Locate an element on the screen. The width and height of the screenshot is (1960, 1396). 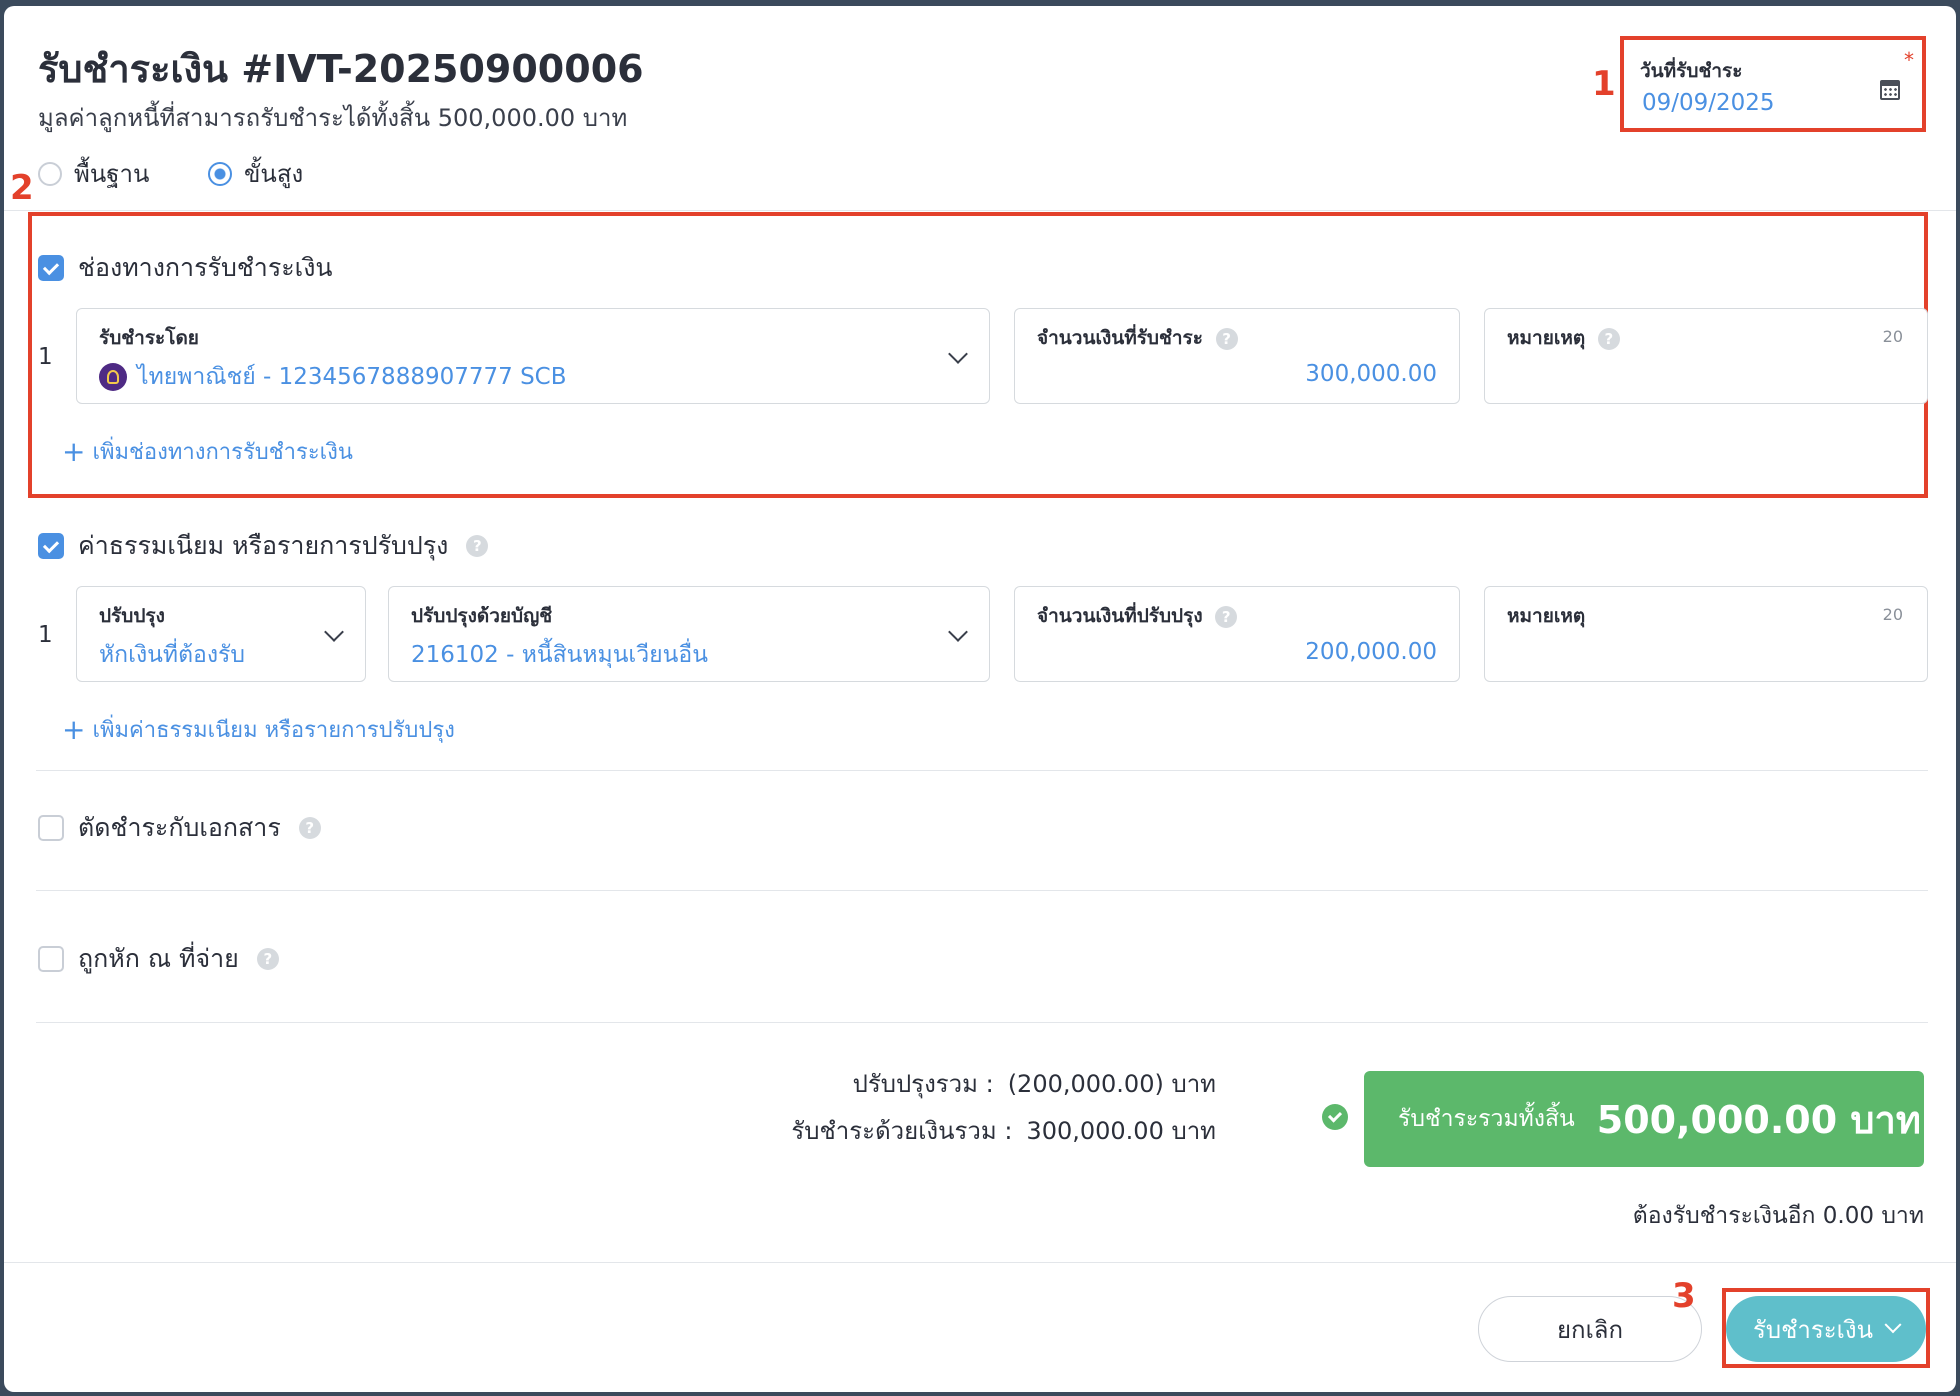
add-fee-link: + เพิ่มค่าธรรมเนียม หรือรายการปรับปรุง is located at coordinates (258, 729).